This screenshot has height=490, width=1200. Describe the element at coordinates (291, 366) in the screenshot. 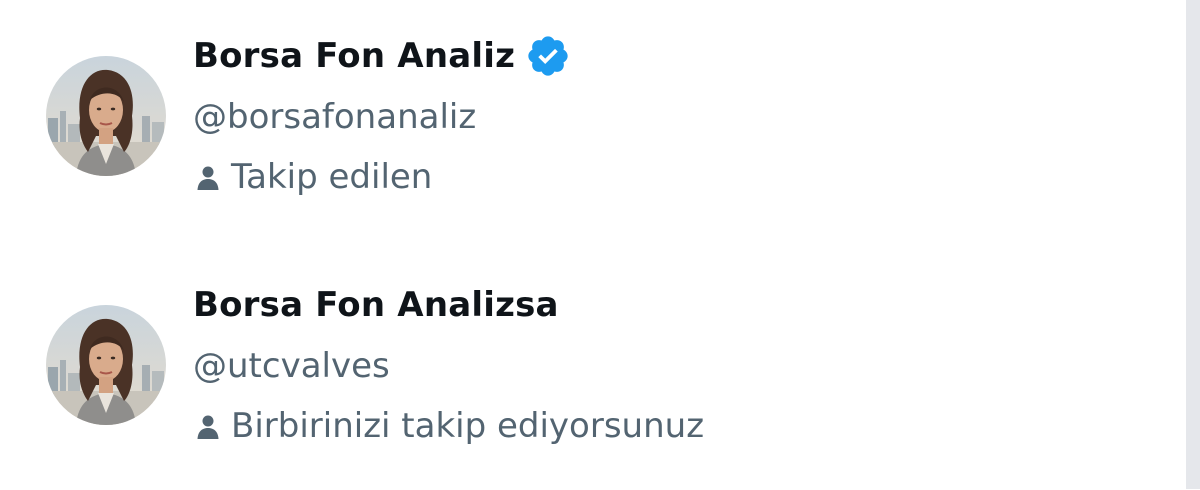

I see `user-handle: @utcvalves` at that location.